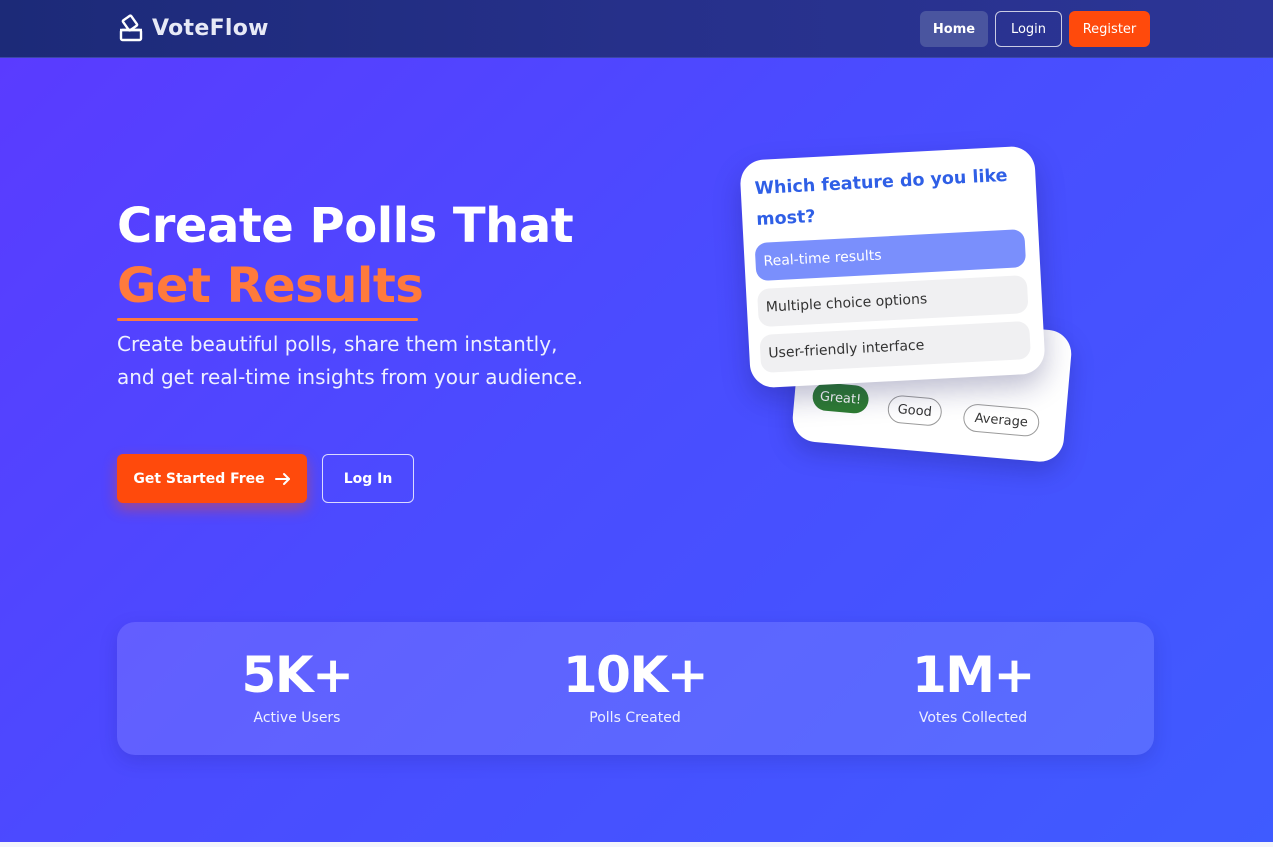 Image resolution: width=1273 pixels, height=847 pixels. Describe the element at coordinates (635, 675) in the screenshot. I see `stat-value: 10K+` at that location.